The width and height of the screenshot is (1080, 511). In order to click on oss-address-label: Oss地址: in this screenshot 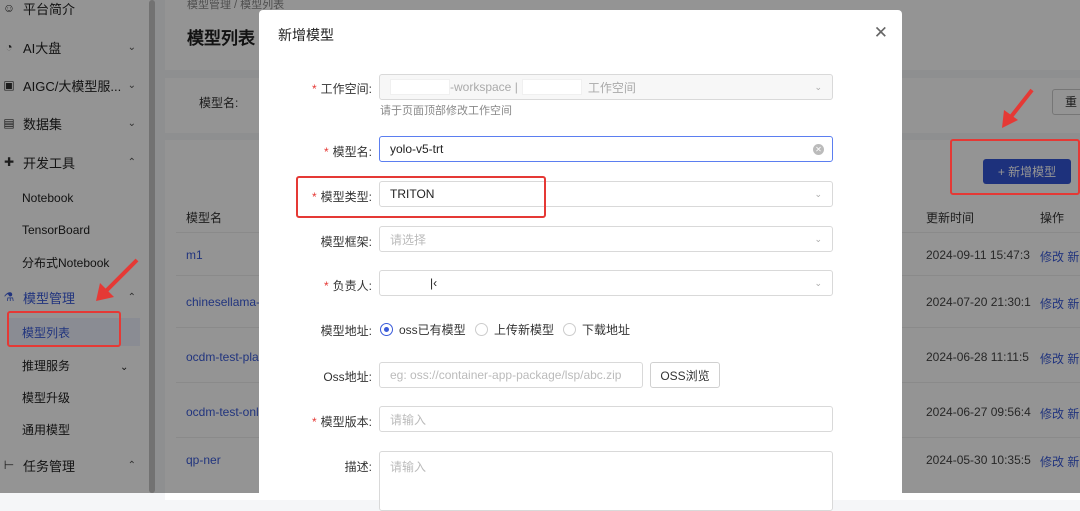, I will do `click(347, 377)`.